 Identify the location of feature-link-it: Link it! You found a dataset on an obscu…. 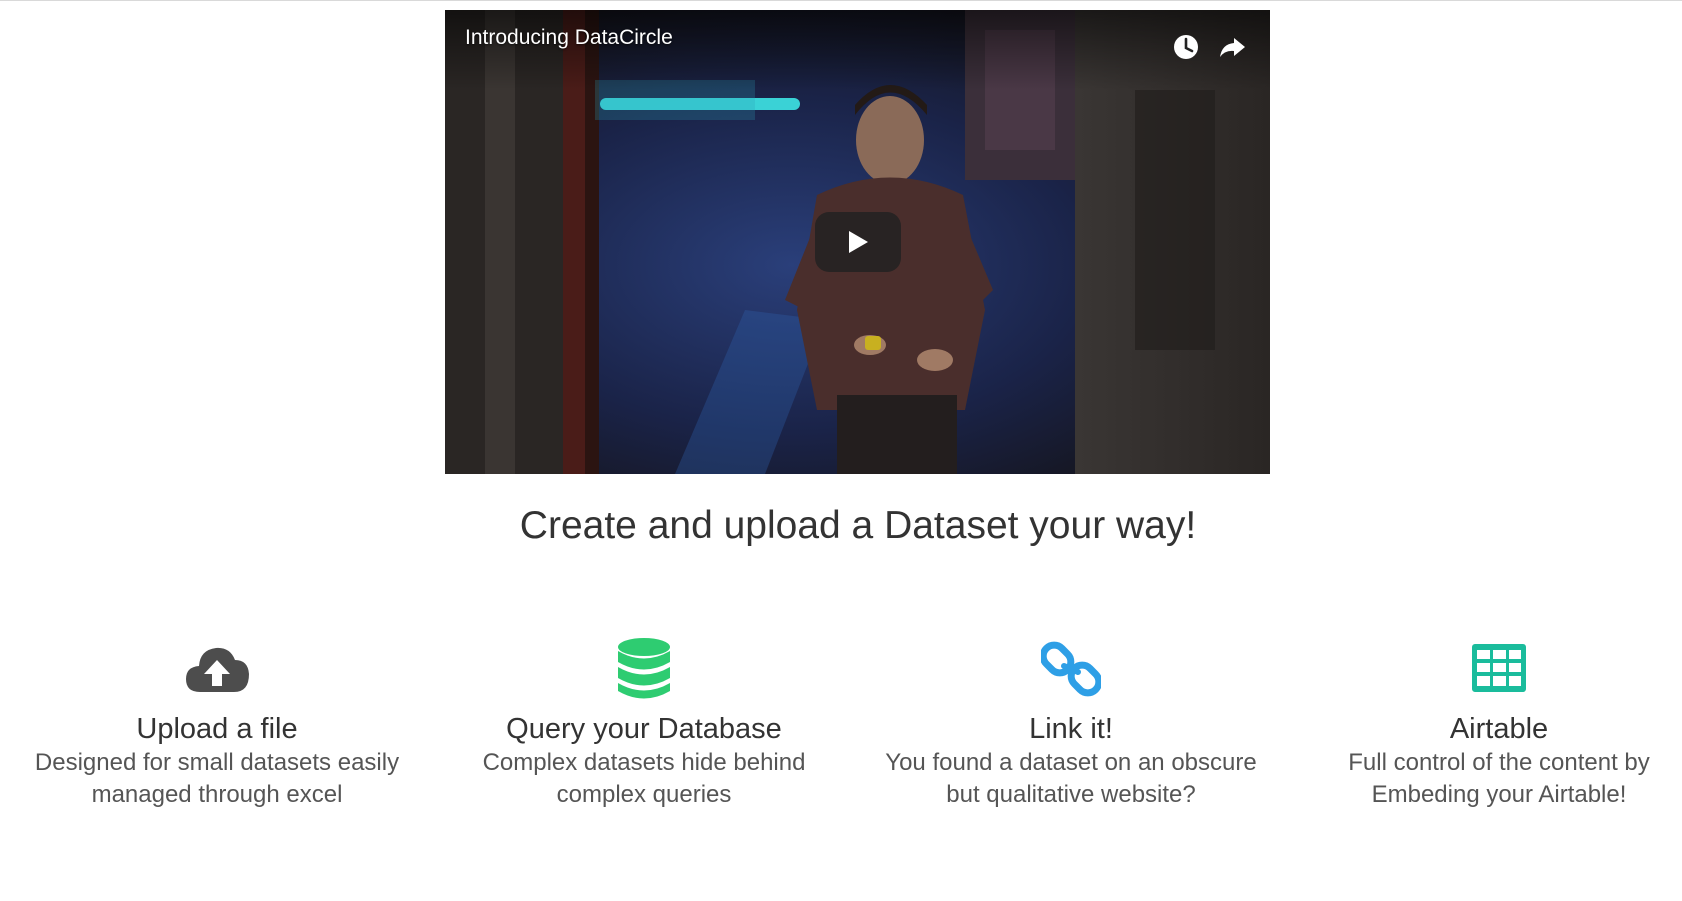
(1071, 723).